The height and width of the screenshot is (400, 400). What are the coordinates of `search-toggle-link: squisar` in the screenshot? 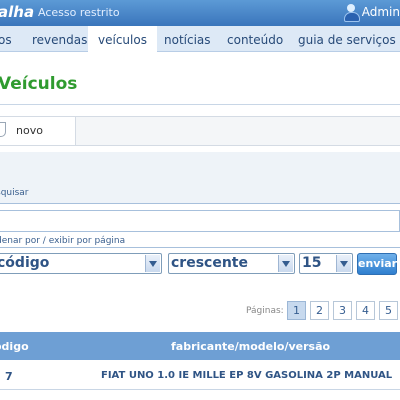 It's located at (14, 193).